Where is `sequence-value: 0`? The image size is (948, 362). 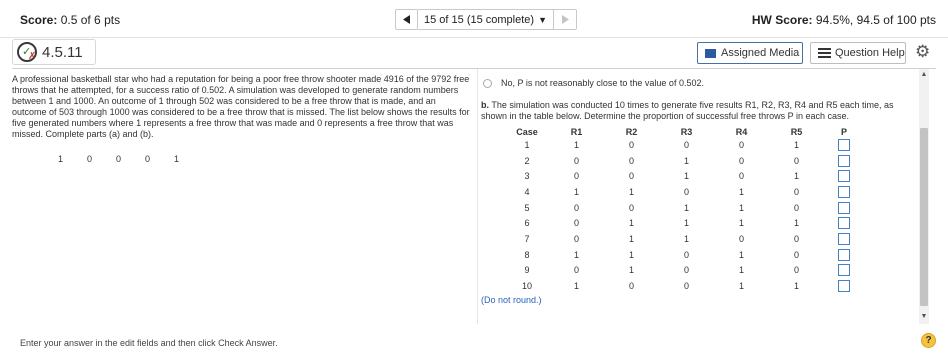
sequence-value: 0 is located at coordinates (90, 159).